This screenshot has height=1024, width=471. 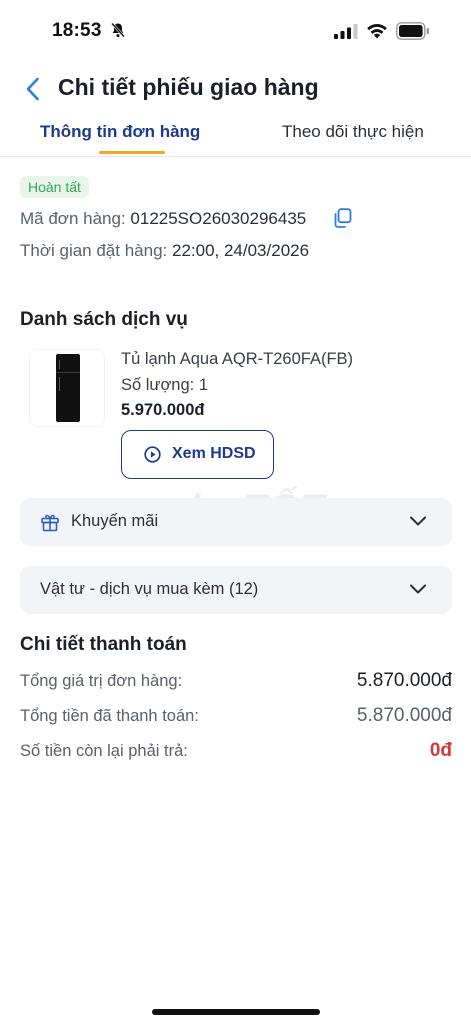 I want to click on signal-icon, so click(x=346, y=31).